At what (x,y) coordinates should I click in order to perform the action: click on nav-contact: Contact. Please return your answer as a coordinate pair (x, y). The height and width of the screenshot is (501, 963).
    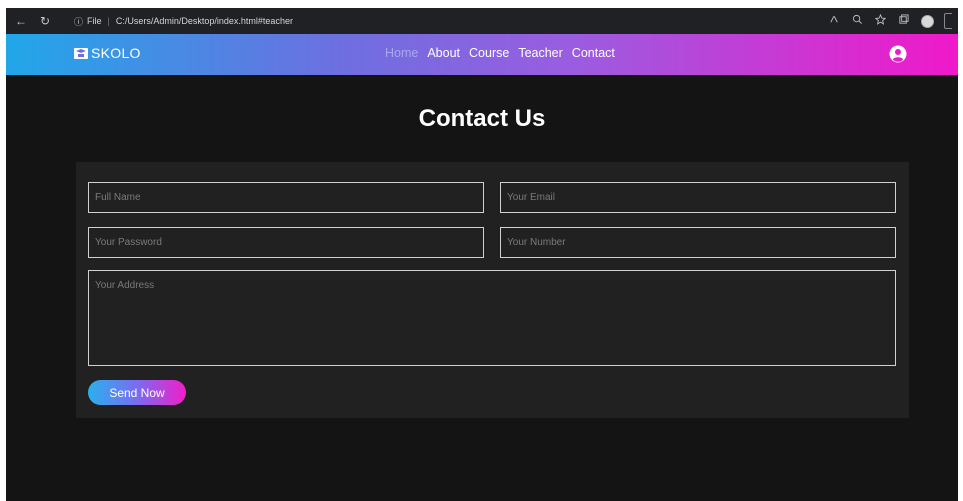
    Looking at the image, I should click on (593, 53).